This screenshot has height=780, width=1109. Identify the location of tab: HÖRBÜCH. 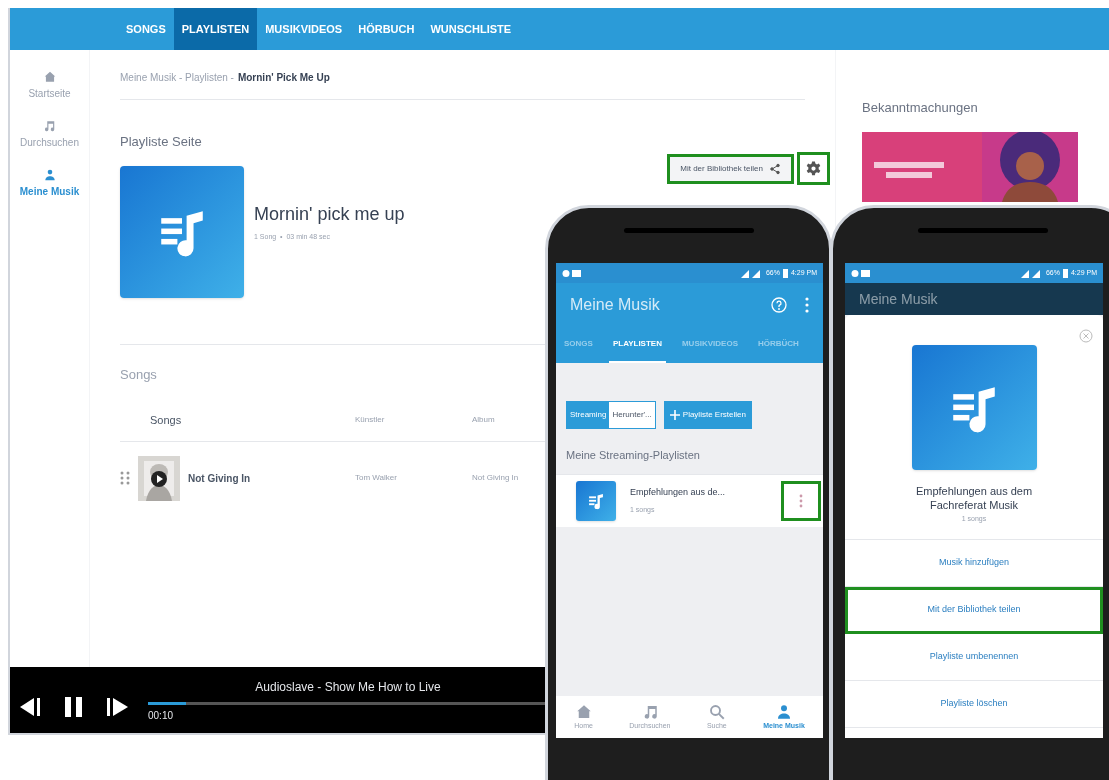
(778, 345).